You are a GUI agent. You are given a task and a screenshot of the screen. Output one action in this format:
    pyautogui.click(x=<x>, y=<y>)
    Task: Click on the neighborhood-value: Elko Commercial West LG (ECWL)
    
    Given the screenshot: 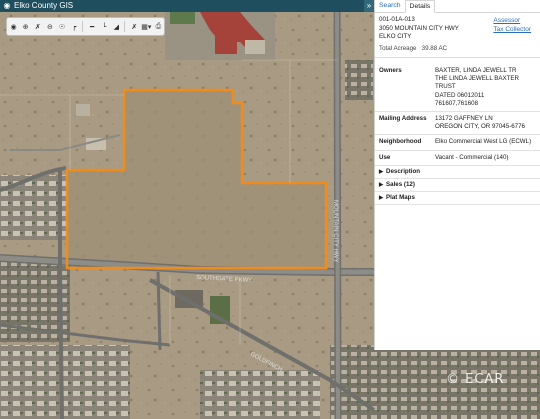 What is the action you would take?
    pyautogui.click(x=483, y=142)
    